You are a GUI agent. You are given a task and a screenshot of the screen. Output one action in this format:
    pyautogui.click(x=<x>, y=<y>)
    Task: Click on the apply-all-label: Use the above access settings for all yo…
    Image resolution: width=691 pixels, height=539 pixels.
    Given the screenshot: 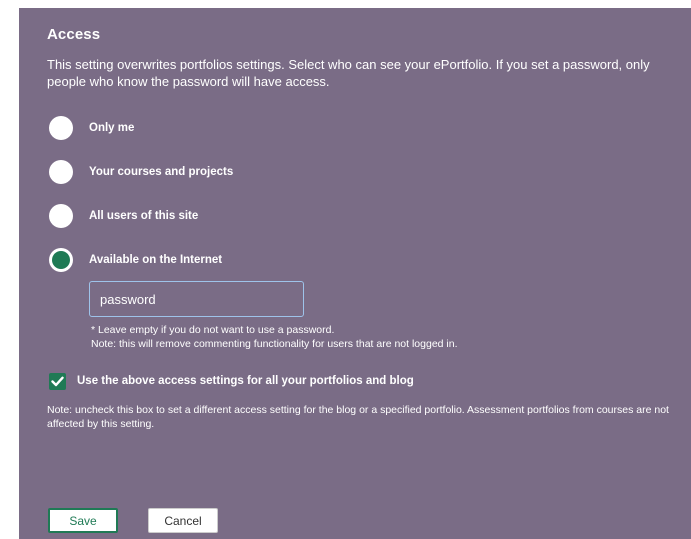 What is the action you would take?
    pyautogui.click(x=245, y=381)
    